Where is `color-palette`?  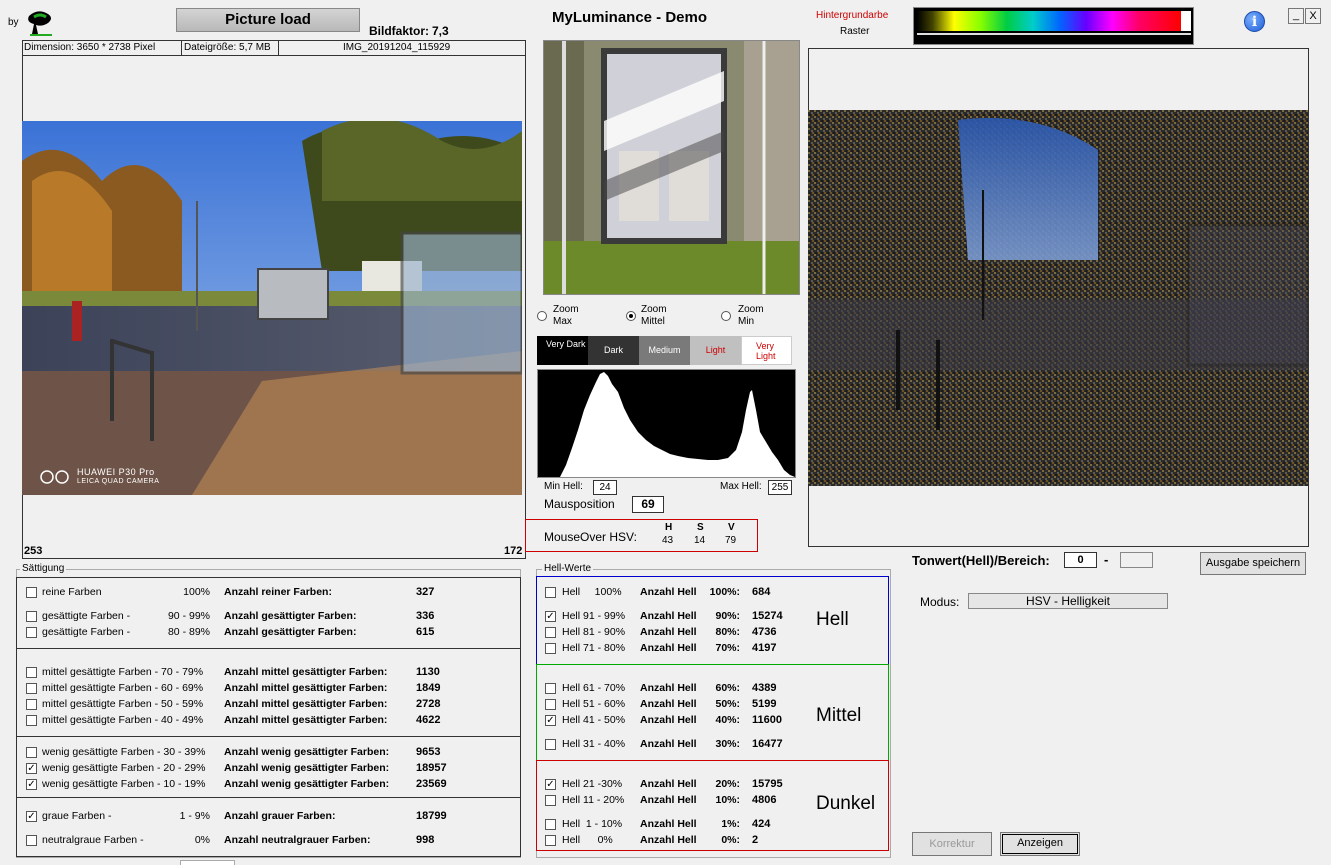 color-palette is located at coordinates (1053, 26).